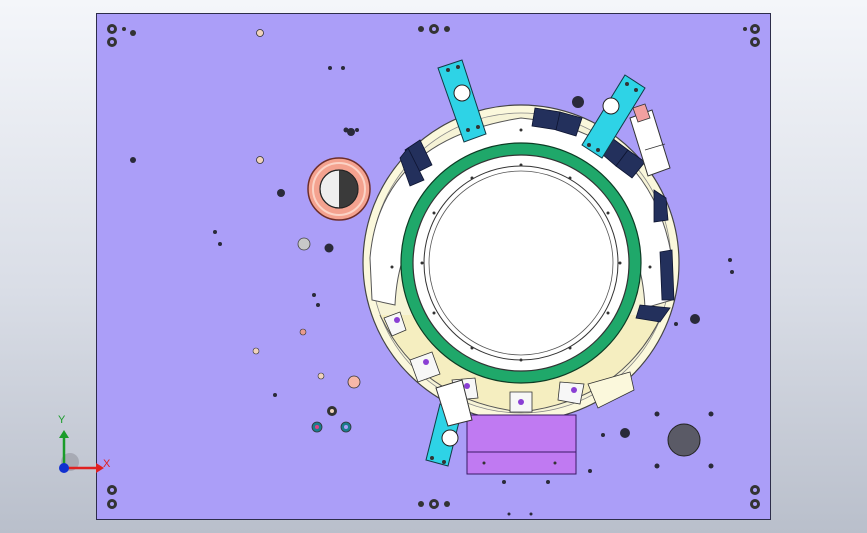  I want to click on coordinate-triad, so click(81, 451).